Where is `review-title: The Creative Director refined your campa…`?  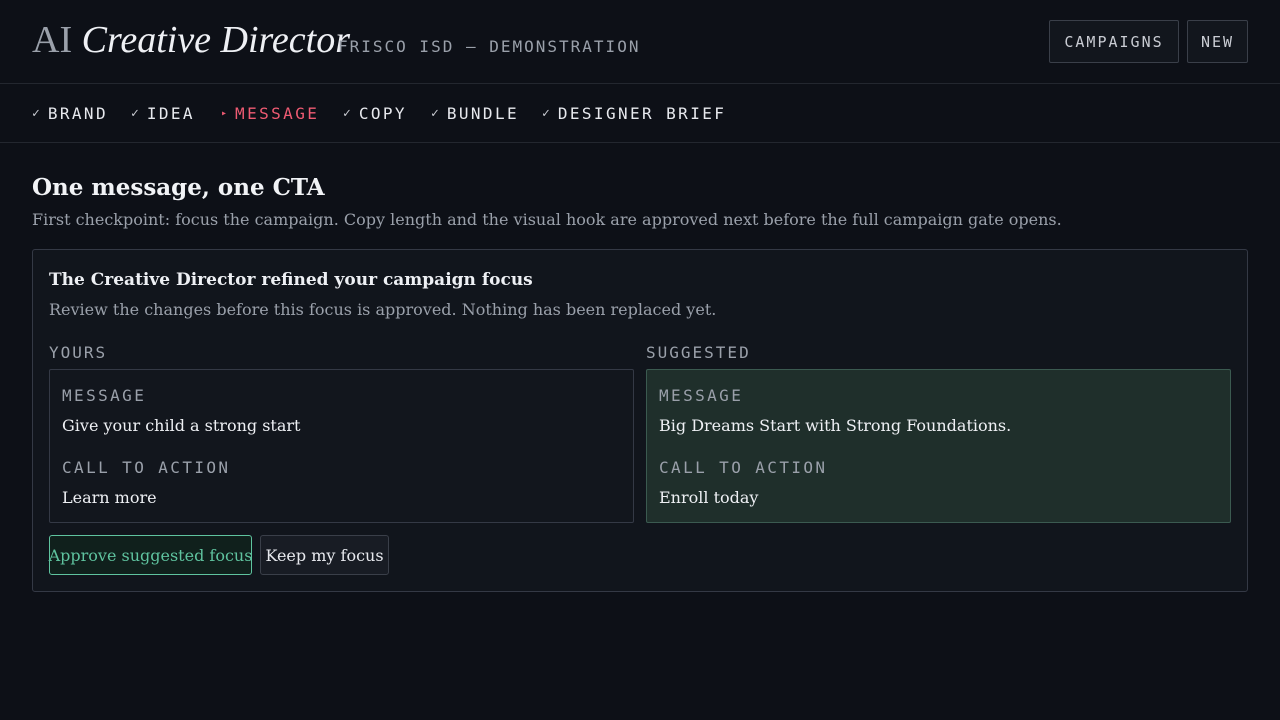 review-title: The Creative Director refined your campa… is located at coordinates (291, 280).